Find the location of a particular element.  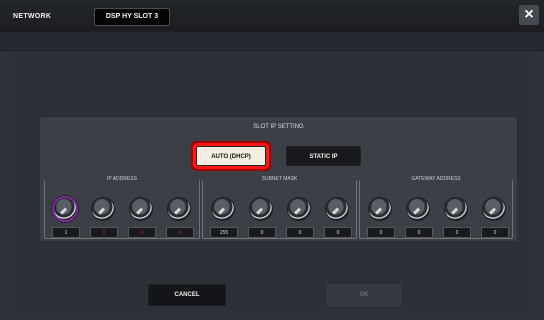

subnet-octet-4-knob is located at coordinates (337, 209).